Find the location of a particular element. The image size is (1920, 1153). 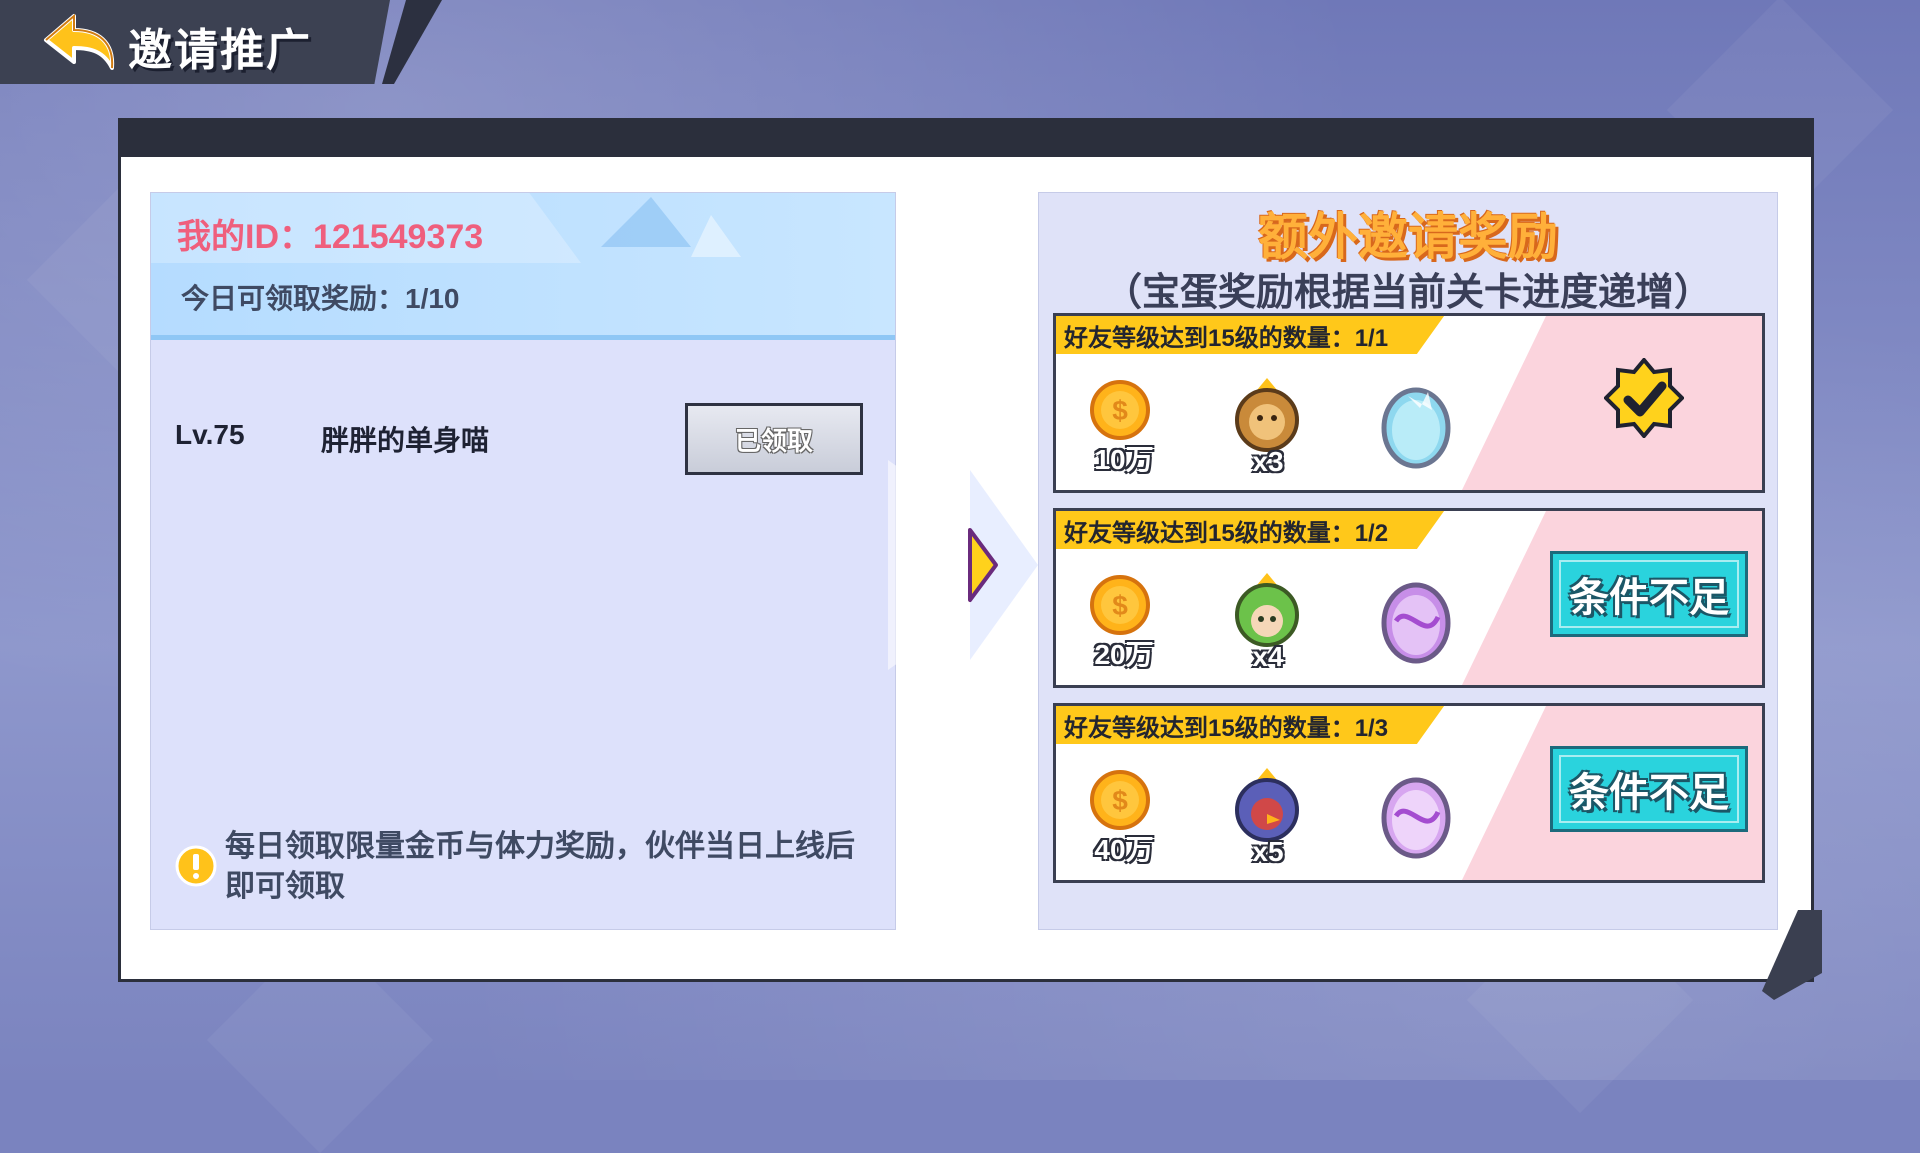

triangle-decoration-icon is located at coordinates (671, 227).